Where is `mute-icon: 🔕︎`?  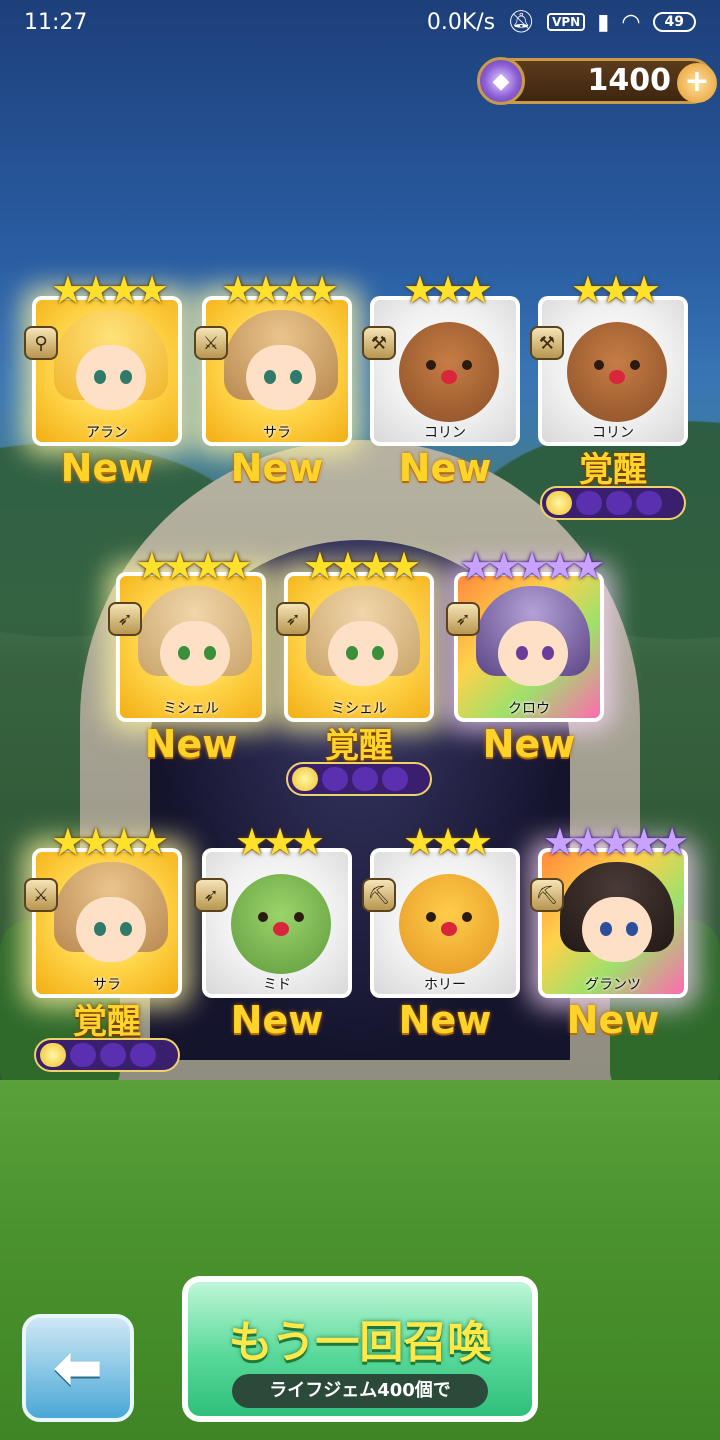
mute-icon: 🔕︎ is located at coordinates (521, 22).